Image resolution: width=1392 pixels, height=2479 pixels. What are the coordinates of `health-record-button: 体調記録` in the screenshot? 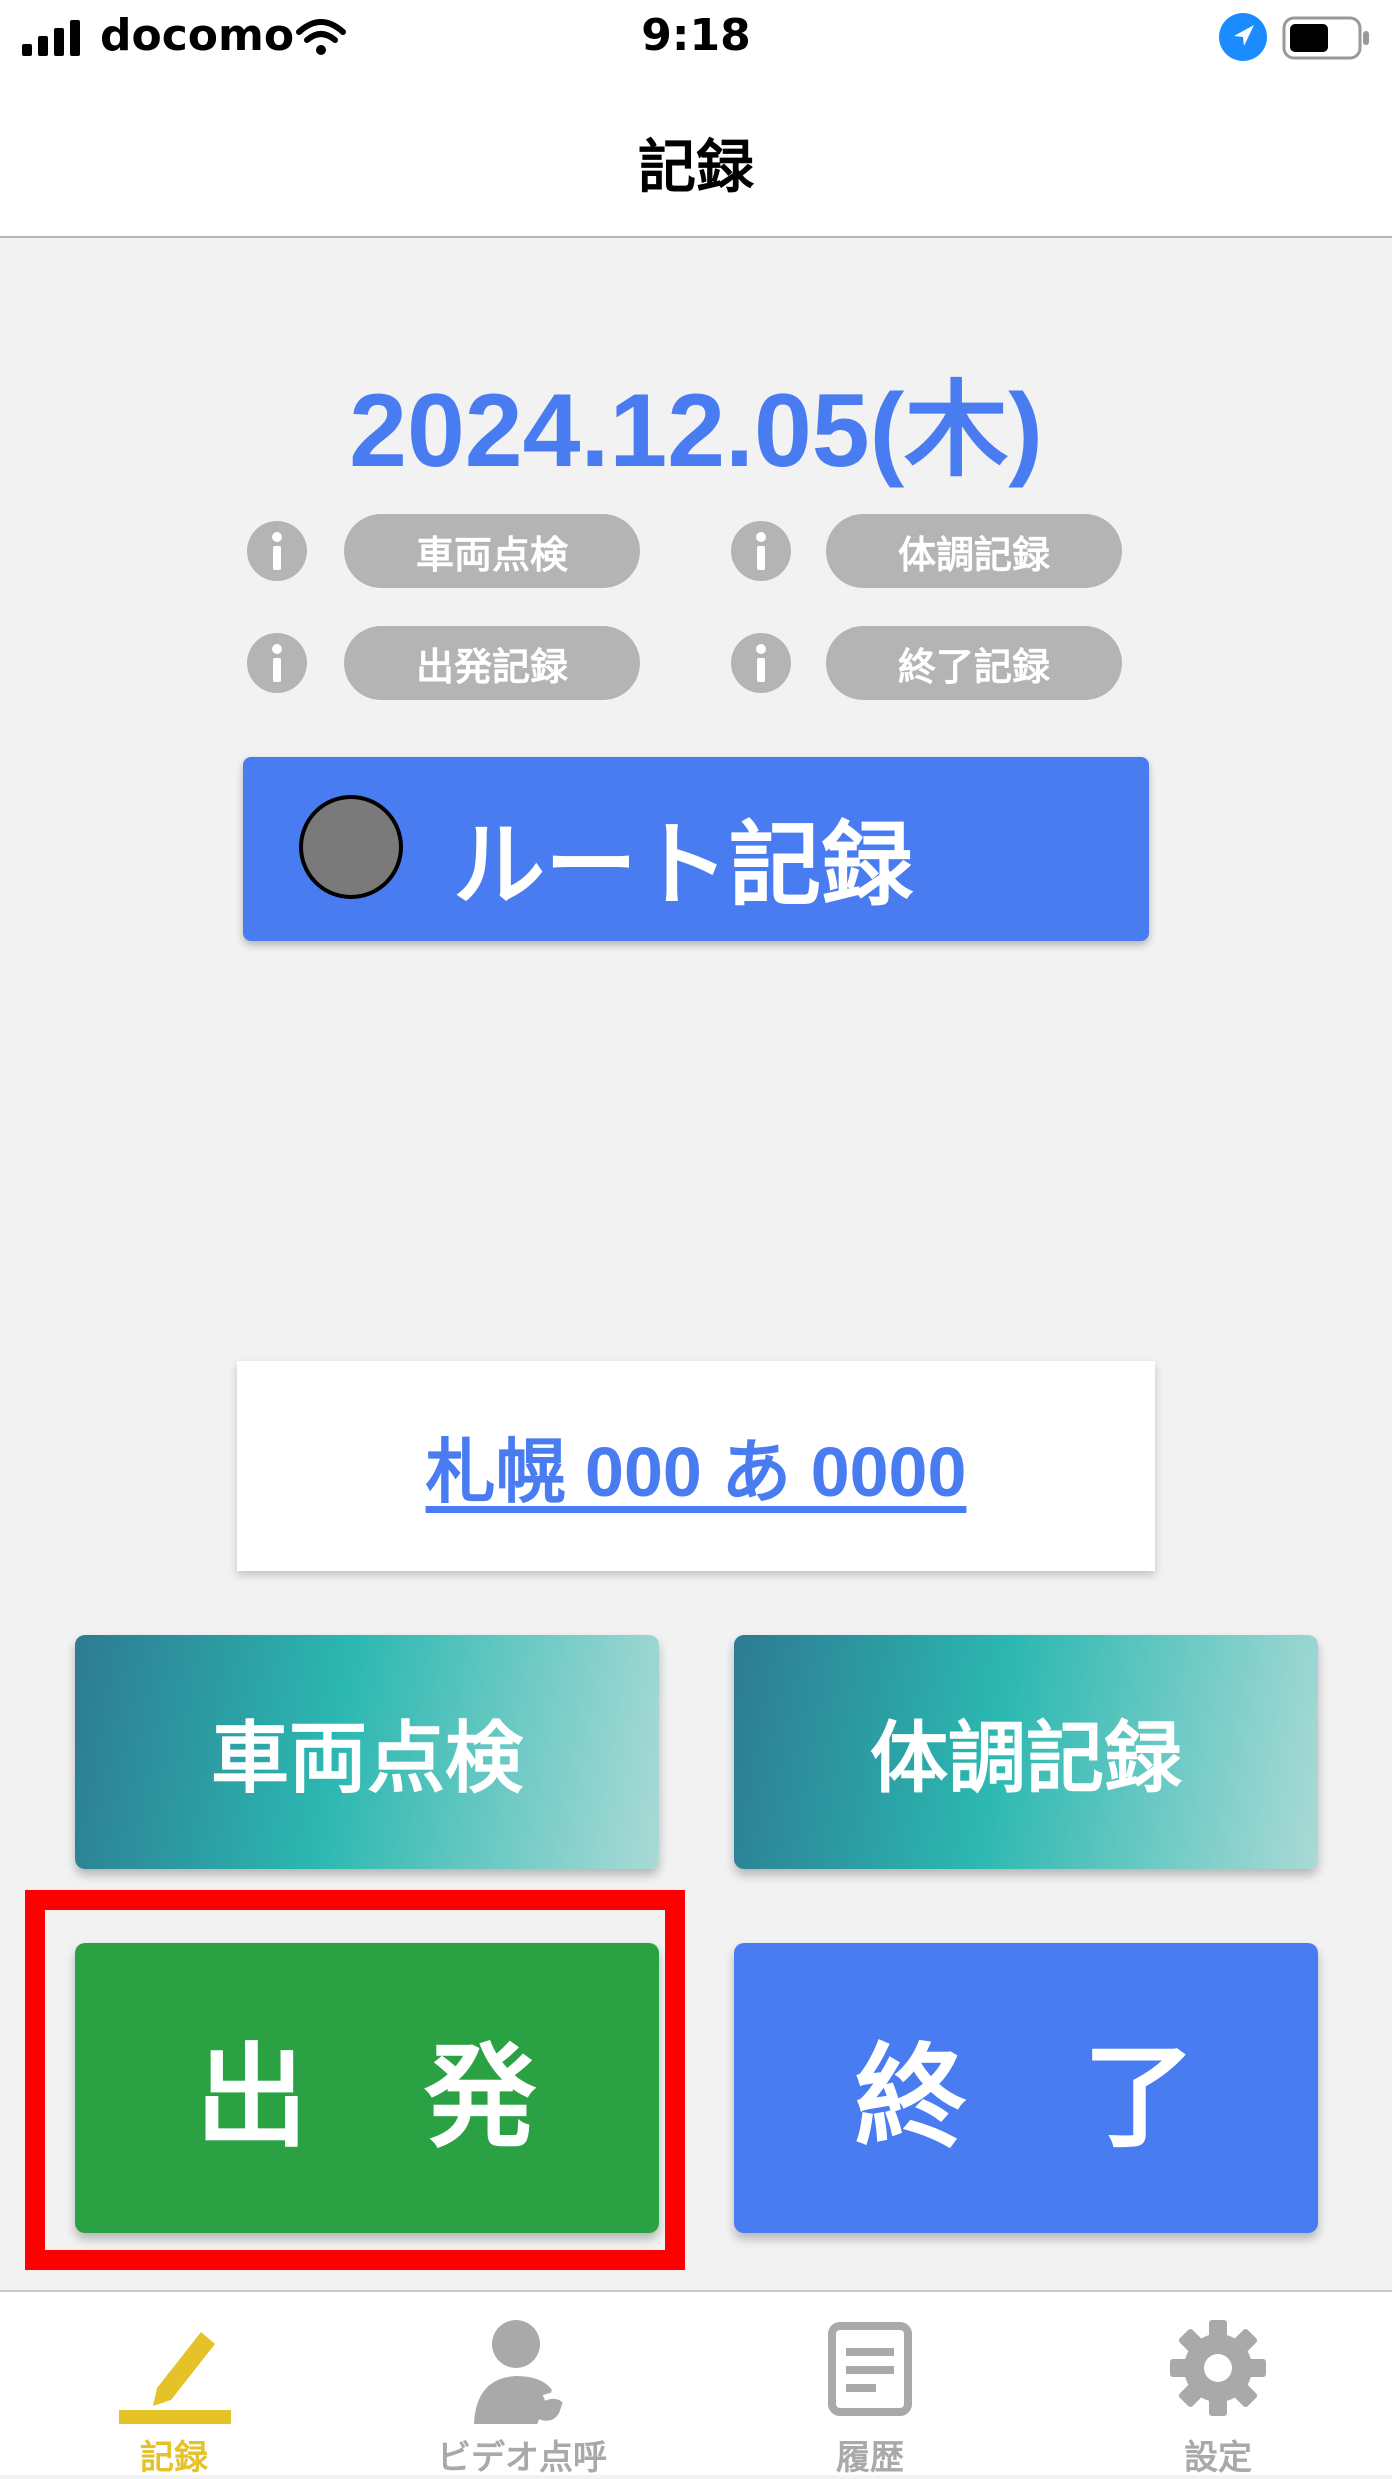 It's located at (1026, 1752).